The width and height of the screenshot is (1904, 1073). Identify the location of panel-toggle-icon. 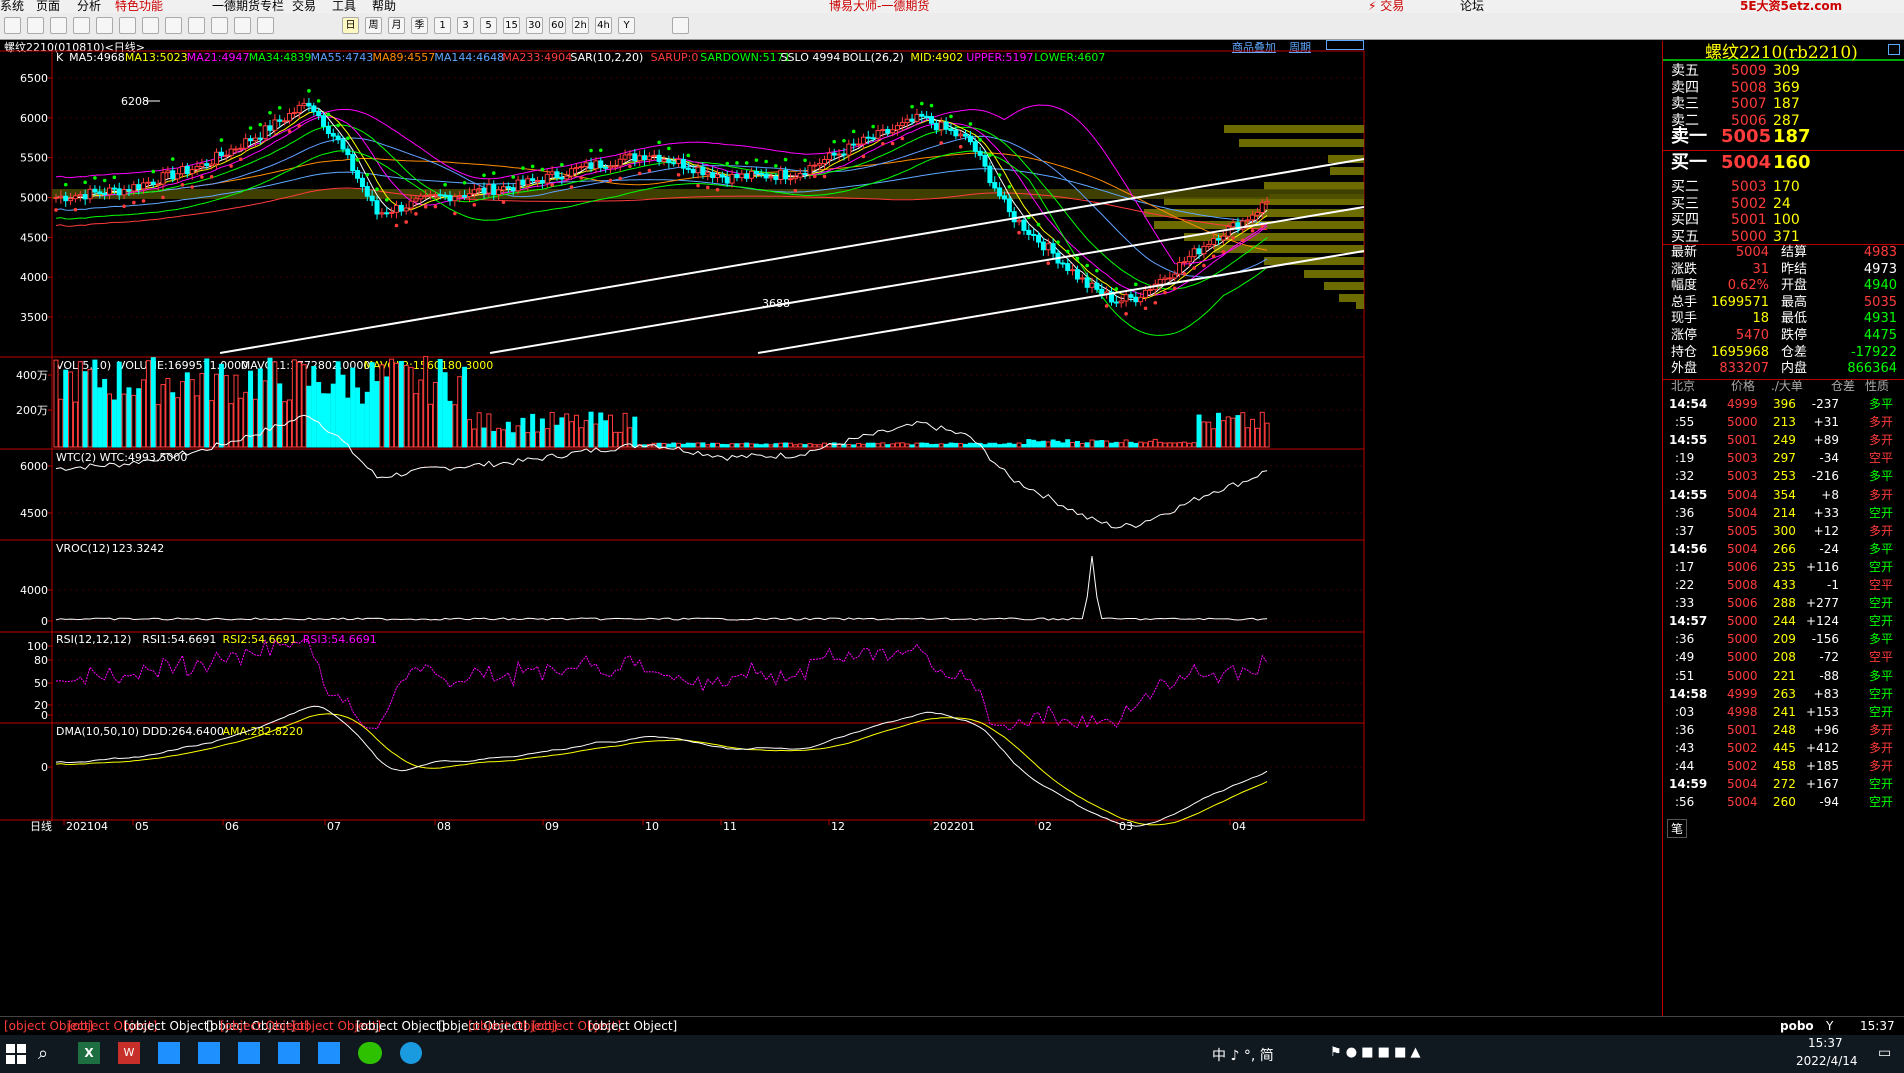
(1894, 49).